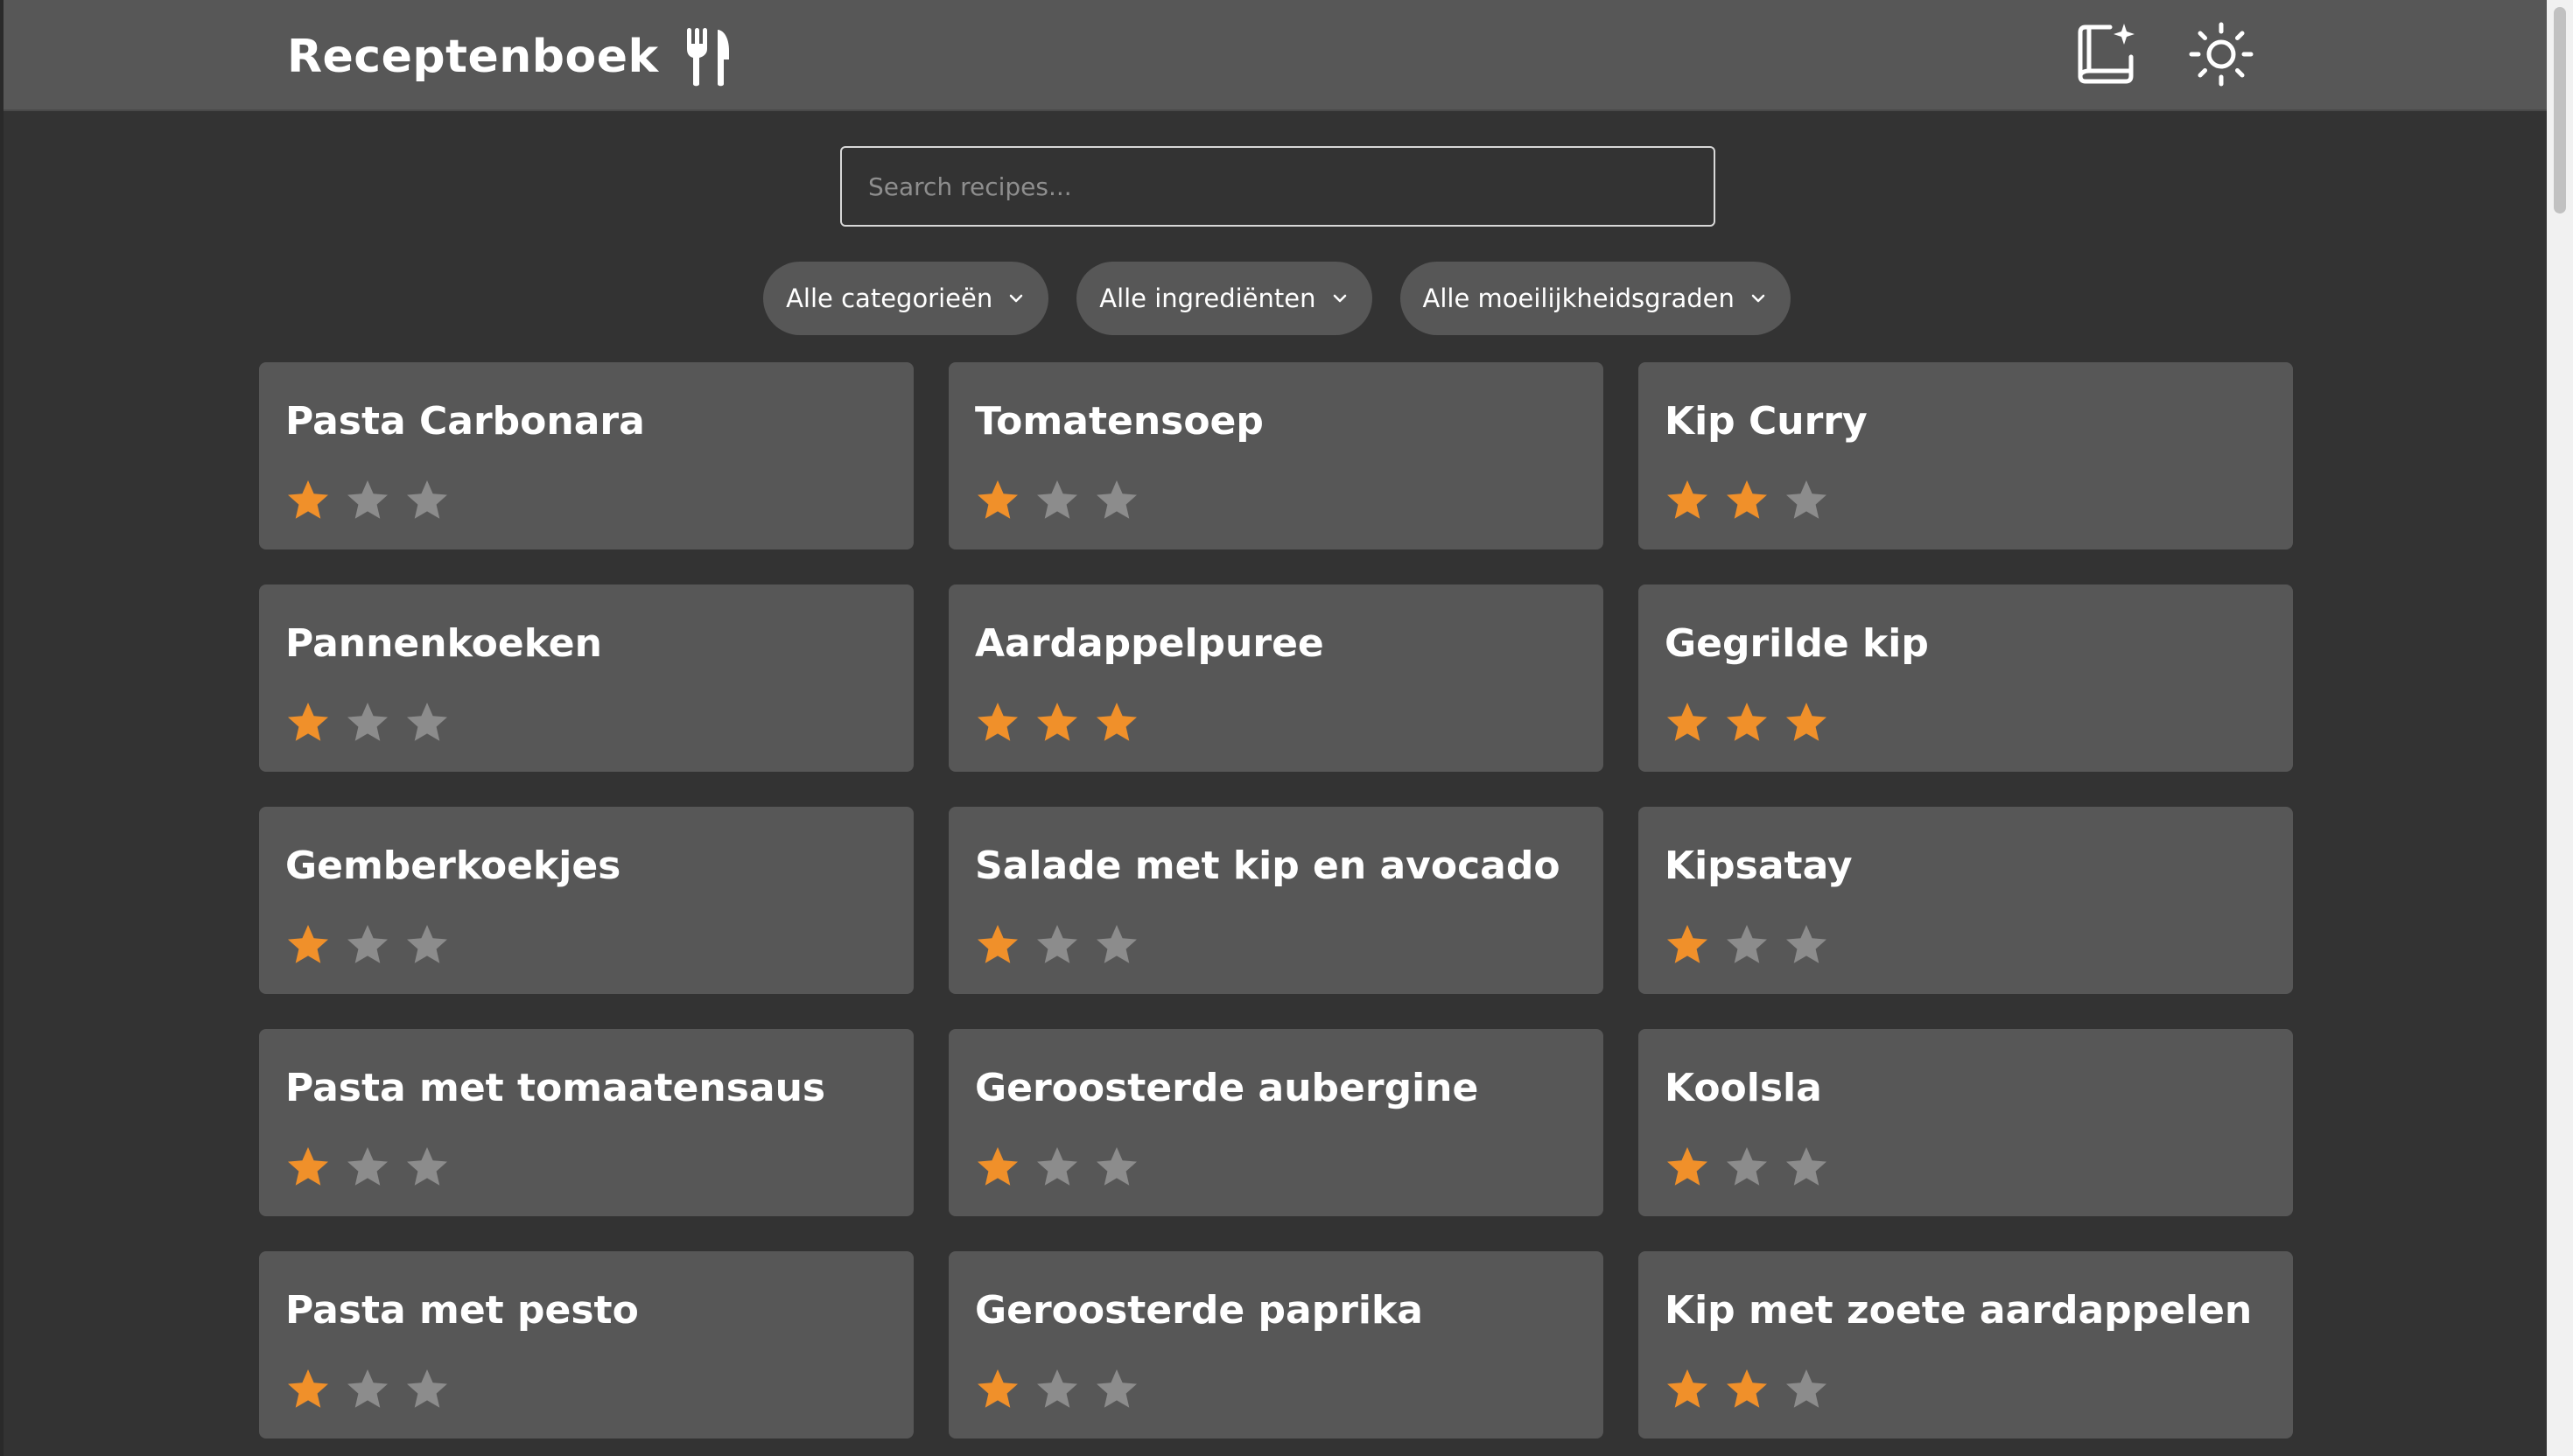  I want to click on recipe-title: Aardappelpuree, so click(1149, 643).